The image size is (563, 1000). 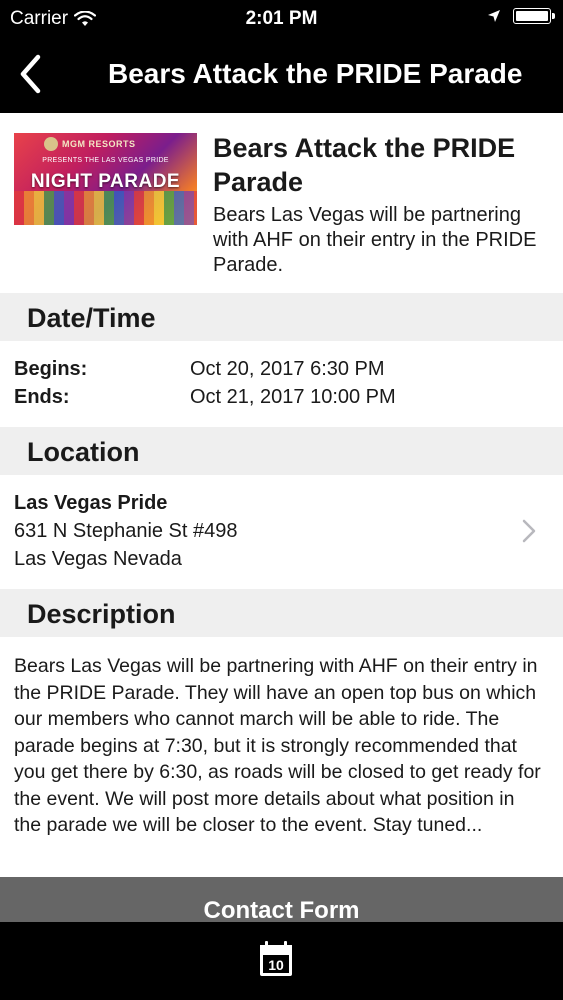 I want to click on mgm-lion-icon, so click(x=51, y=144).